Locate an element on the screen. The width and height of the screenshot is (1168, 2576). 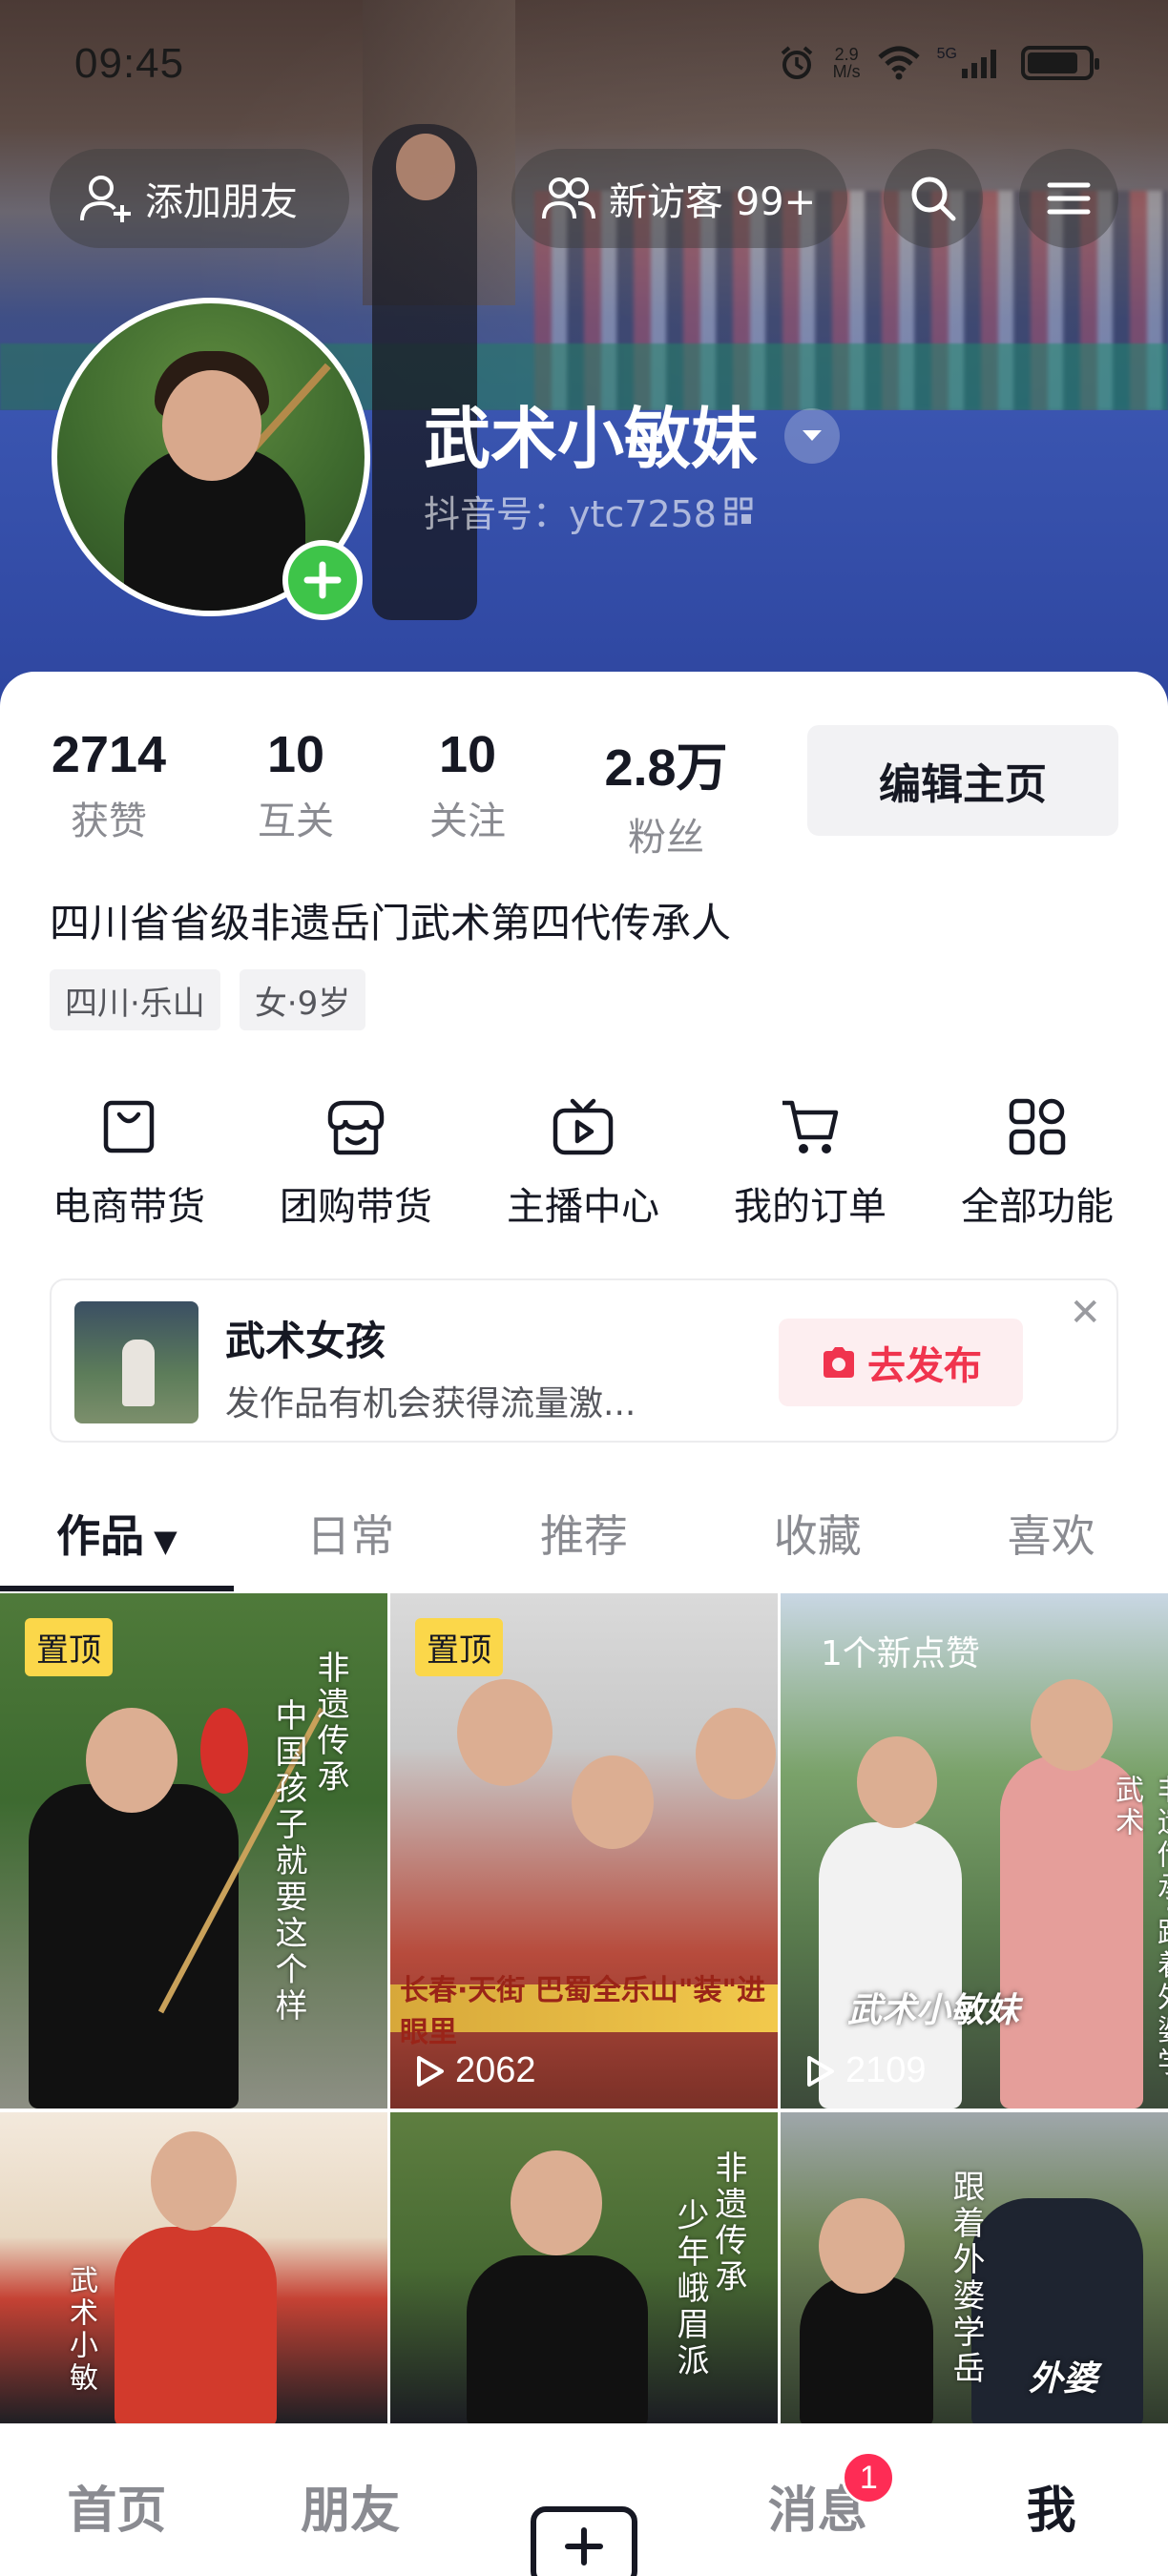
tile-overlay-text: 跟着外婆学岳 is located at coordinates (966, 2278).